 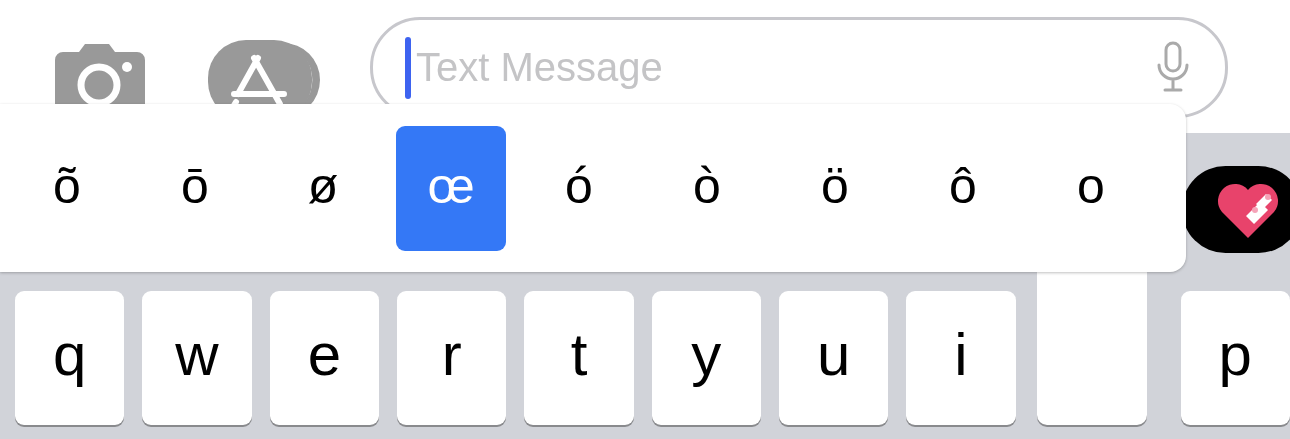 What do you see at coordinates (323, 188) in the screenshot?
I see `accent-option: ø` at bounding box center [323, 188].